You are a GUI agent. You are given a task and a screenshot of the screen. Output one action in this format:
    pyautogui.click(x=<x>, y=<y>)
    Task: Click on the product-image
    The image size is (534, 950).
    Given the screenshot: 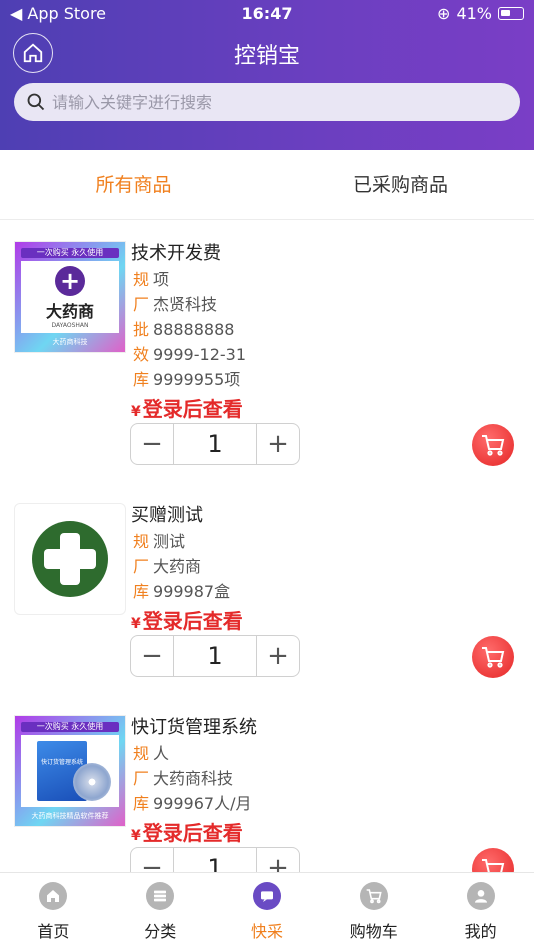 What is the action you would take?
    pyautogui.click(x=70, y=559)
    